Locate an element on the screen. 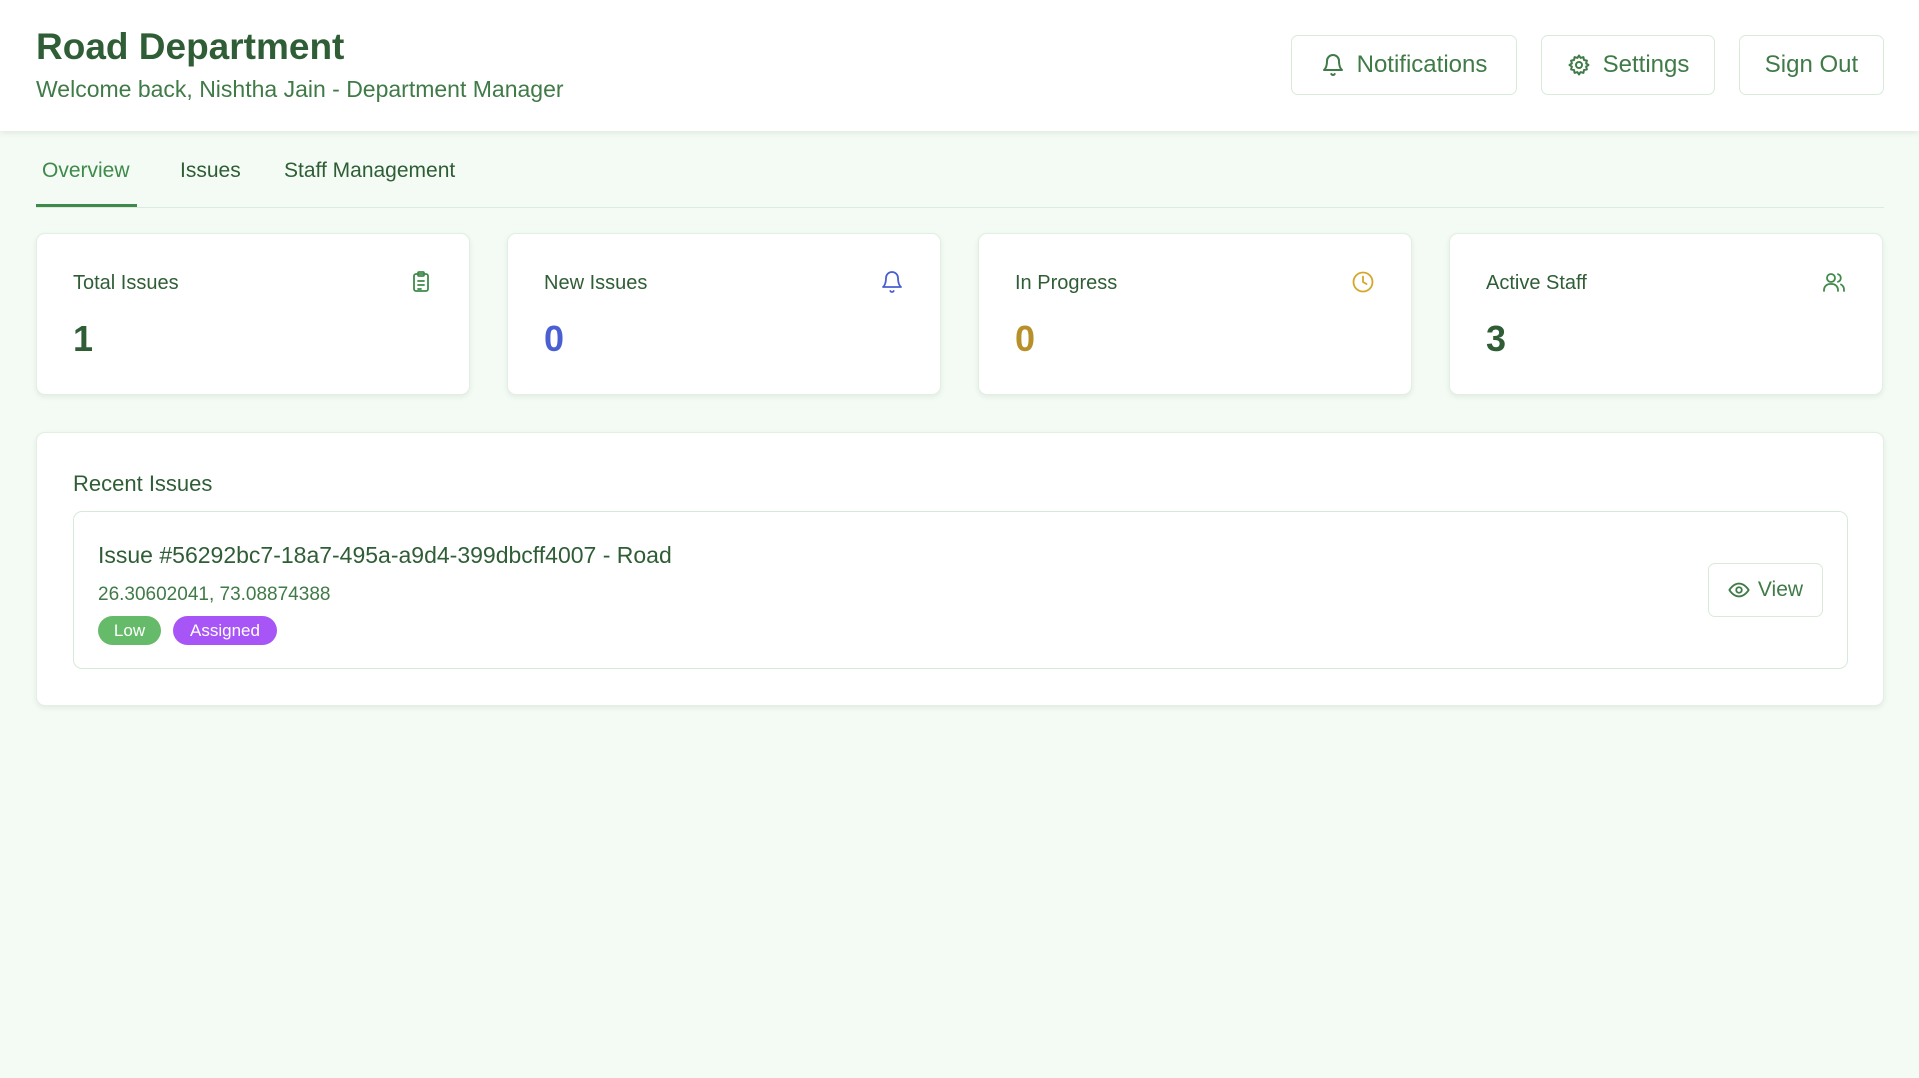  settings-label: Settings is located at coordinates (1646, 64).